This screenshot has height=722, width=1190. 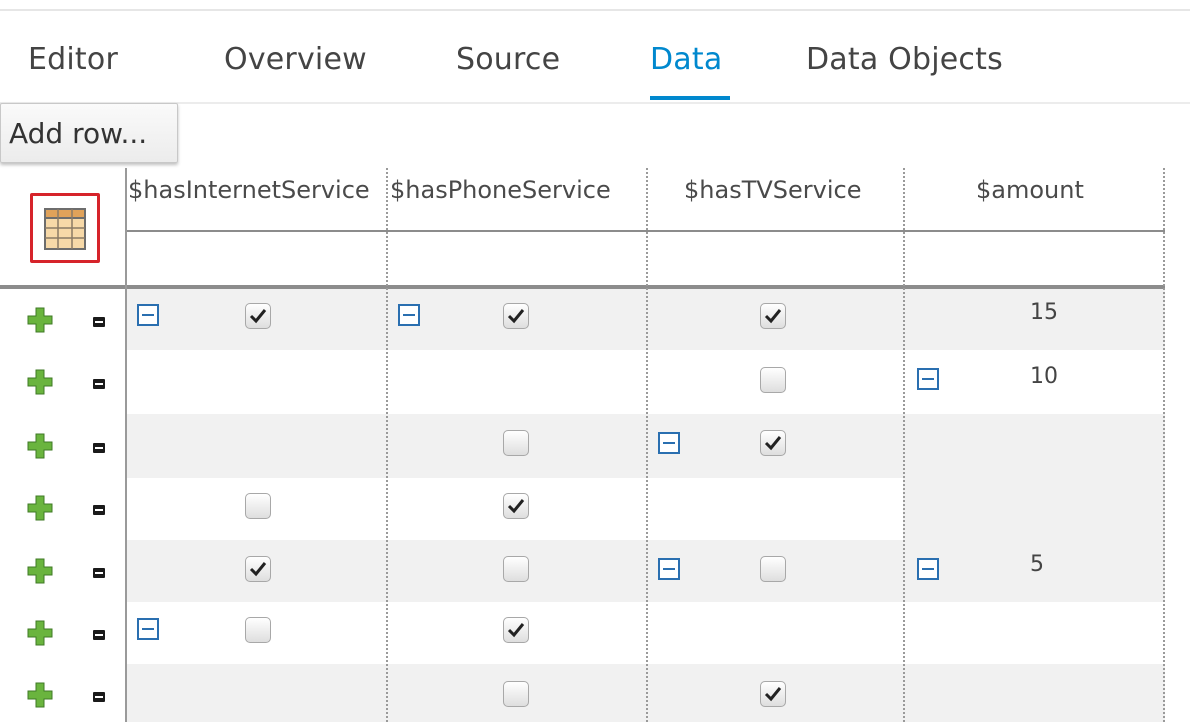 I want to click on table-grid-icon, so click(x=65, y=229).